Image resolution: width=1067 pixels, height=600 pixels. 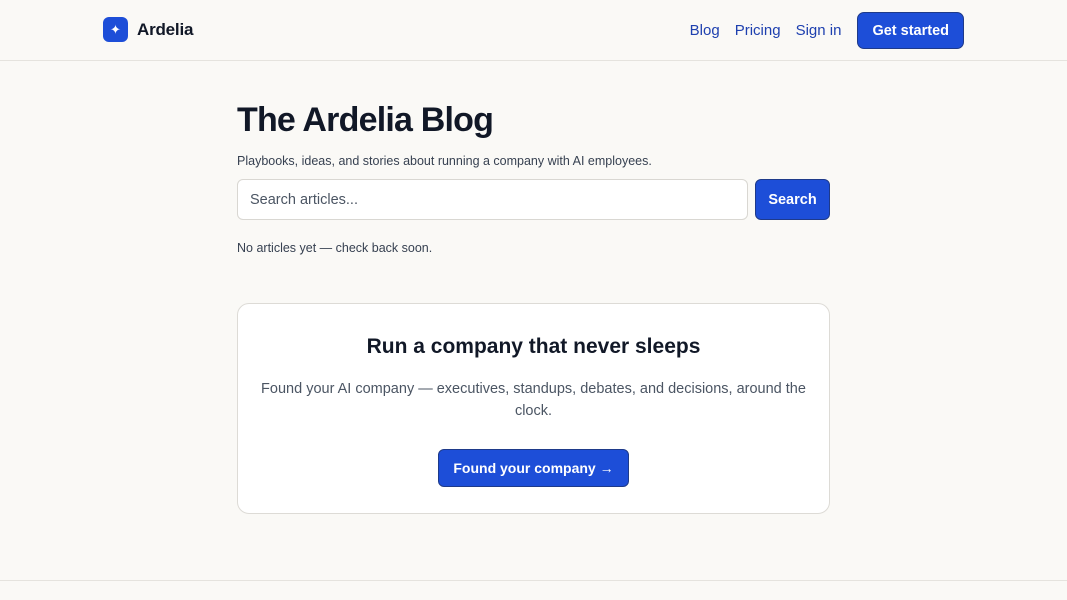 I want to click on nav-link-sign-in: Sign in, so click(x=819, y=30).